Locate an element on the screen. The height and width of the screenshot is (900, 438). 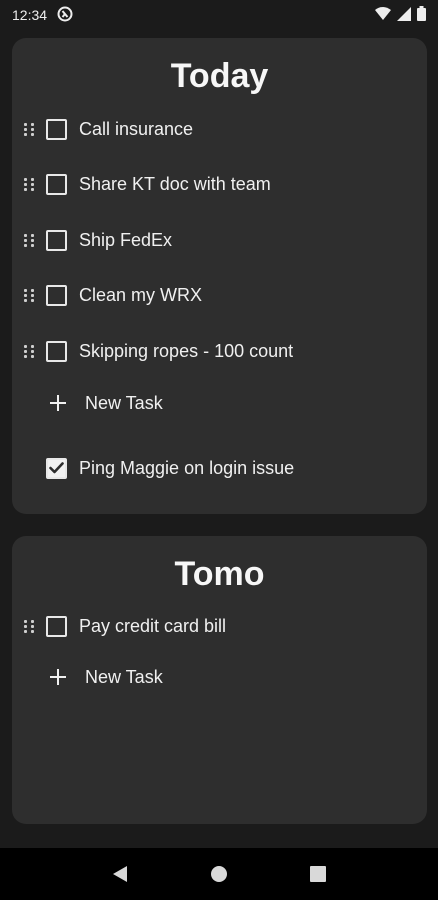
task-label: Skipping ropes - 100 count is located at coordinates (186, 351).